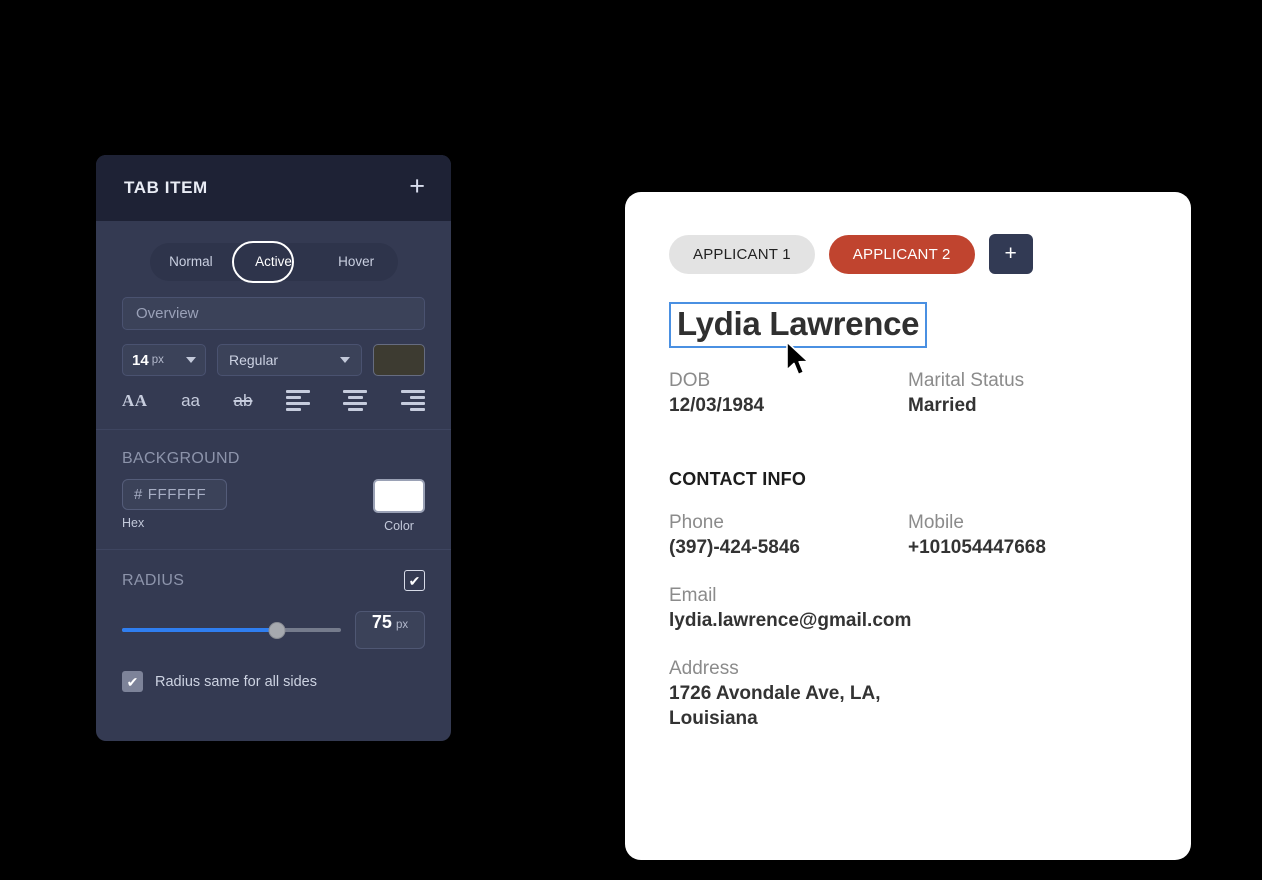  Describe the element at coordinates (273, 409) in the screenshot. I see `text-style-icon-row: AA aa ab` at that location.